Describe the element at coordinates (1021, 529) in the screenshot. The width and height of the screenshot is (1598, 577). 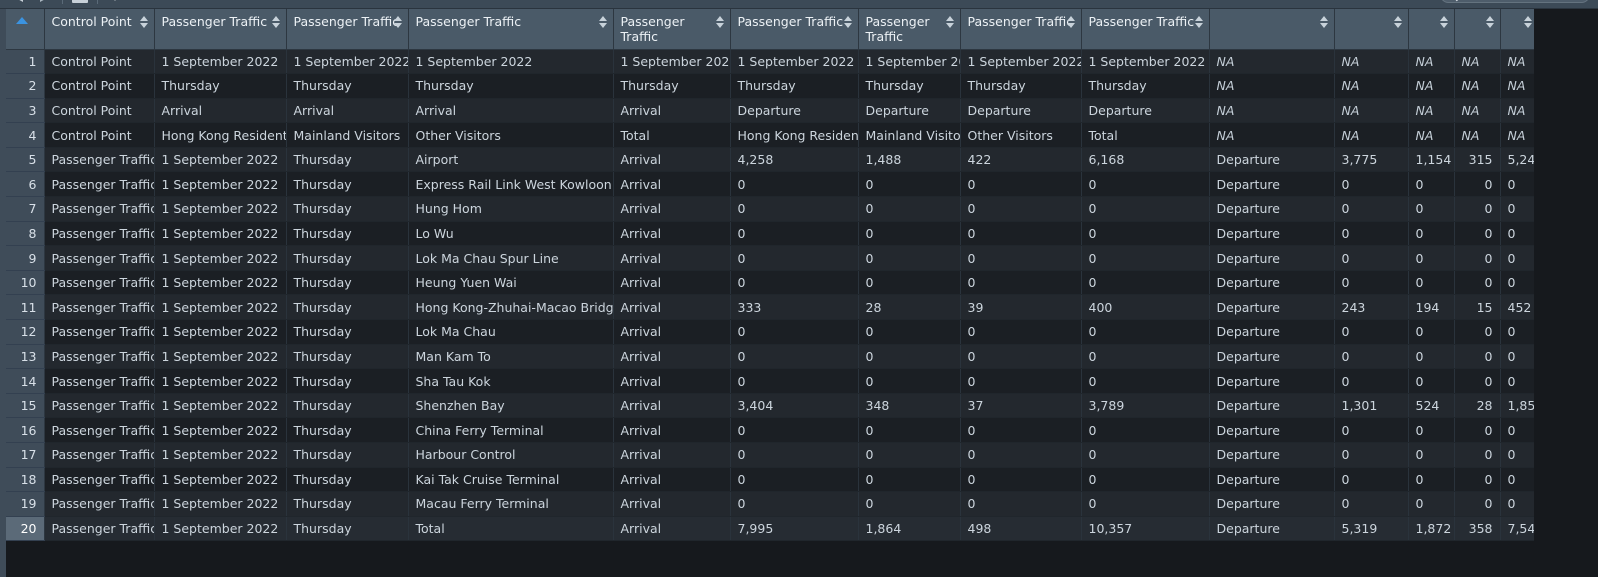
I see `table-cell: 498` at that location.